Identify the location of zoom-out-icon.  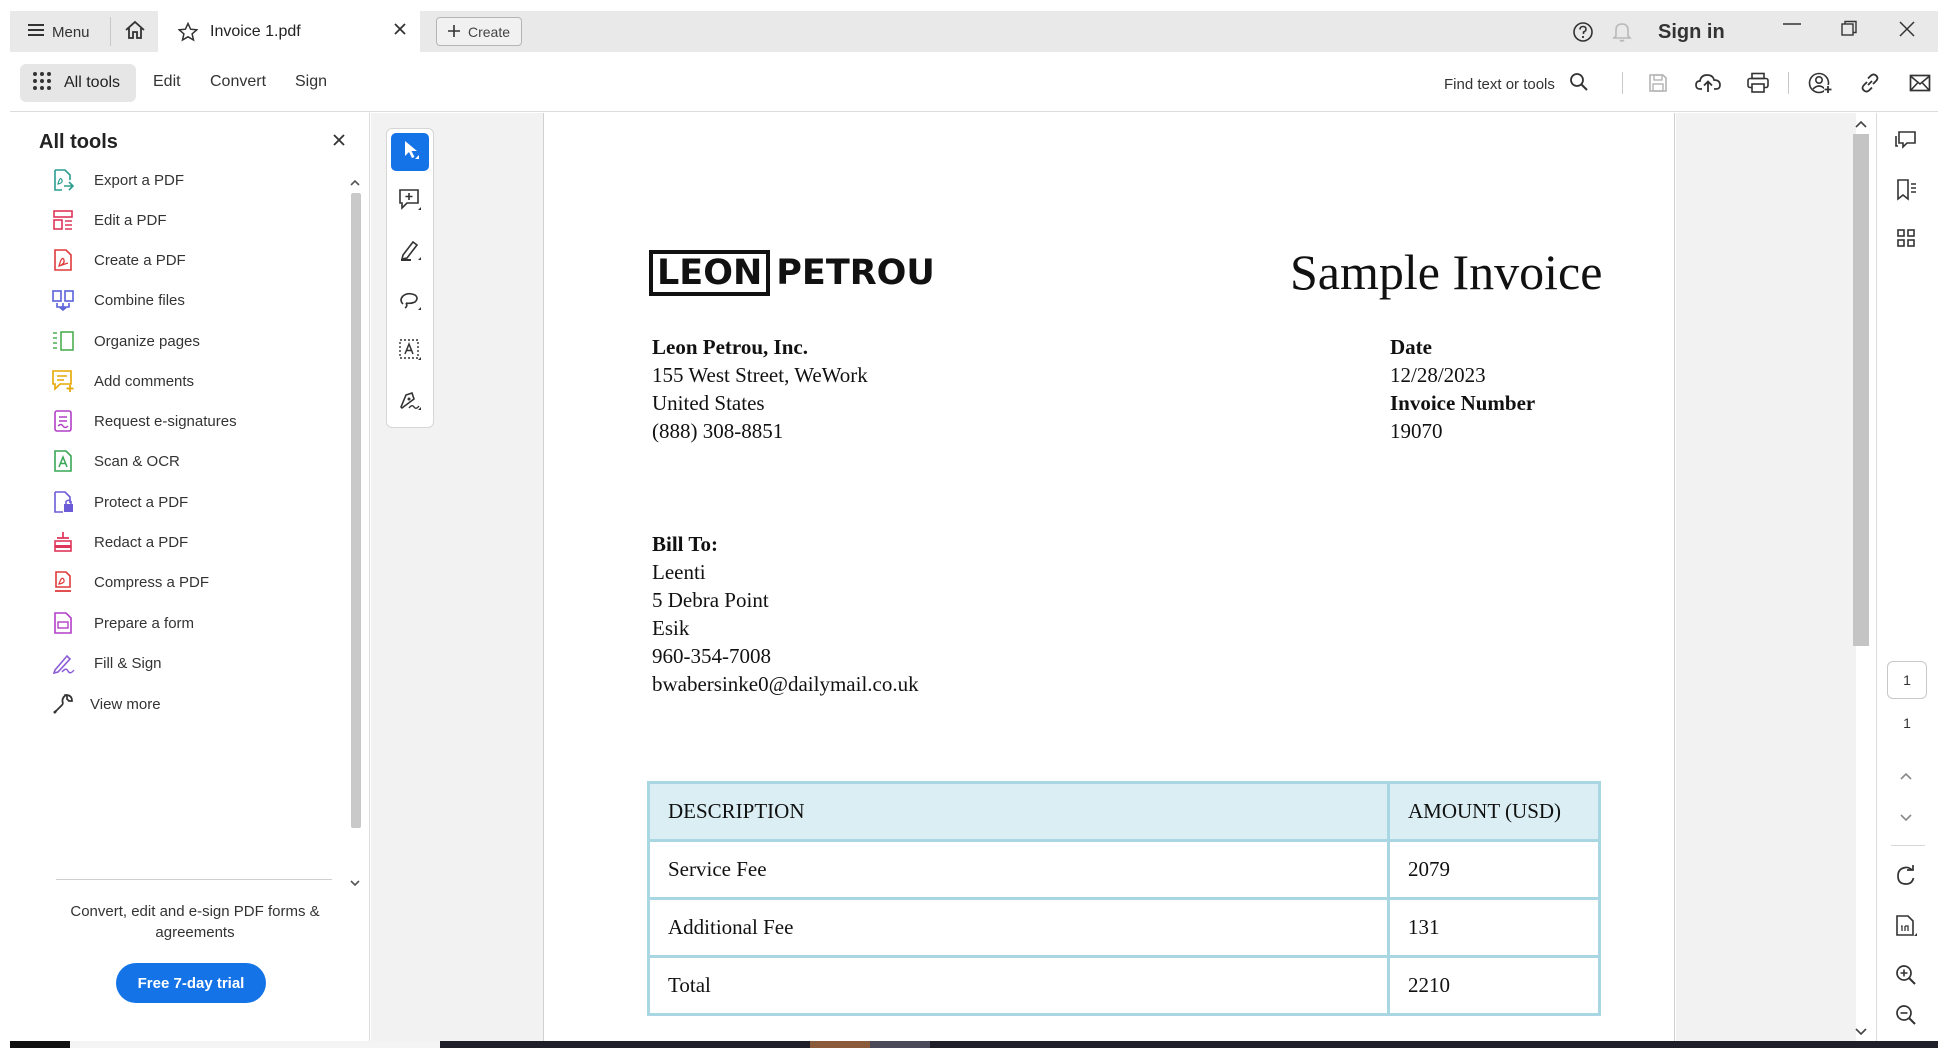
(1906, 1015).